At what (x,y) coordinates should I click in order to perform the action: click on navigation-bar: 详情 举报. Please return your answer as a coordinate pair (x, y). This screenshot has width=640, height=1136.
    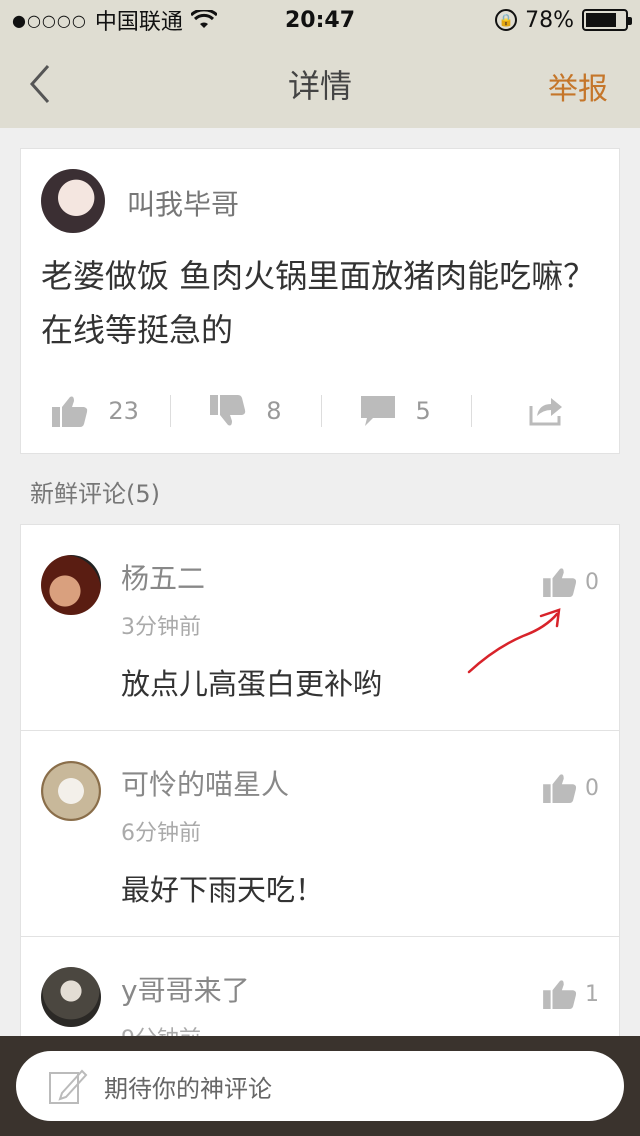
    Looking at the image, I should click on (320, 84).